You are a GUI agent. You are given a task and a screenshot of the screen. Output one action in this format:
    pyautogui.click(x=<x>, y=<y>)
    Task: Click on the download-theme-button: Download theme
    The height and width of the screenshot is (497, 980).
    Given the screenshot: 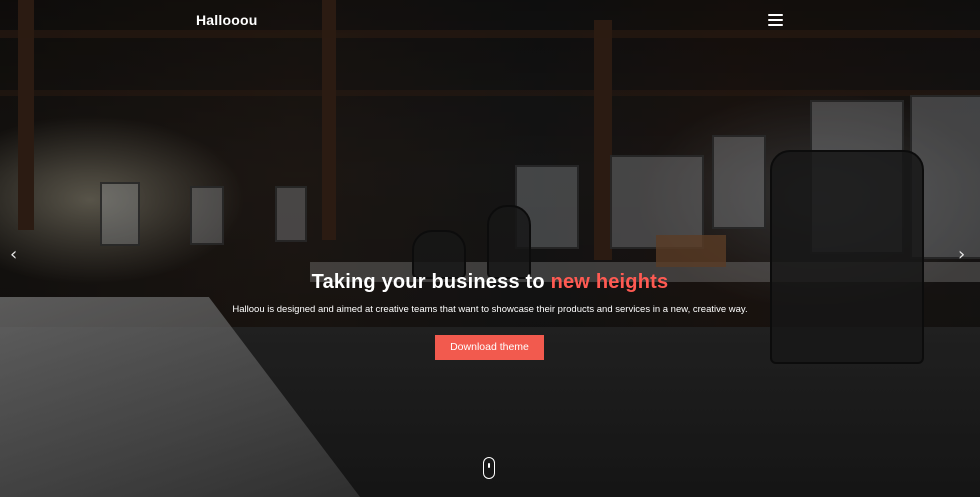 What is the action you would take?
    pyautogui.click(x=489, y=347)
    